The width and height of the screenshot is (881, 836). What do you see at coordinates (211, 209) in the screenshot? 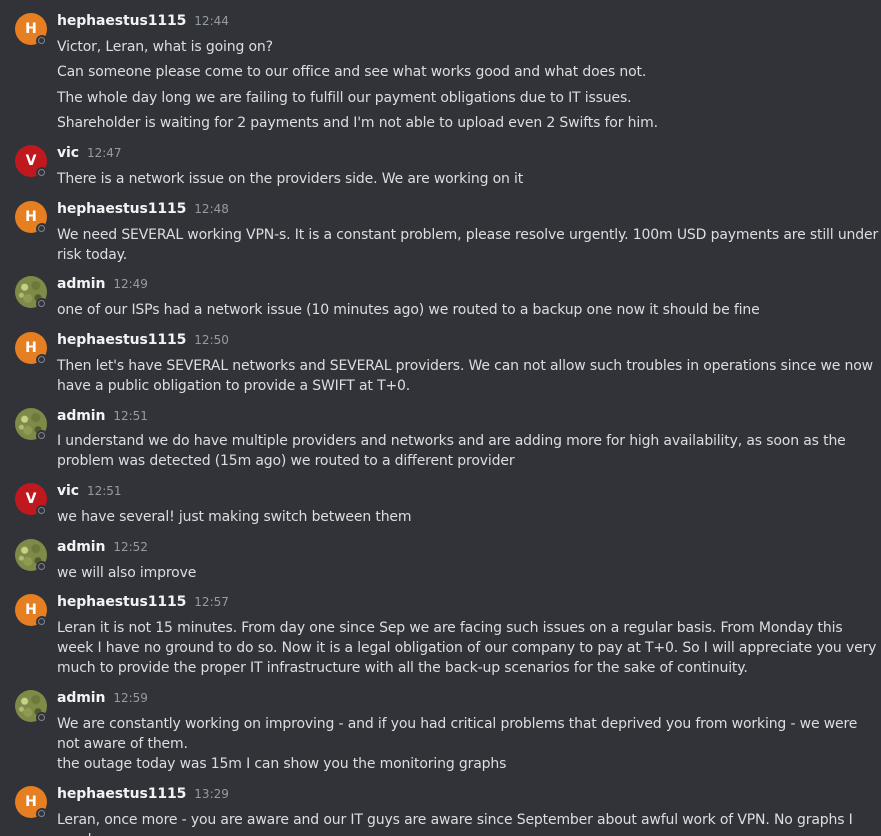
I see `timestamp: 12:48` at bounding box center [211, 209].